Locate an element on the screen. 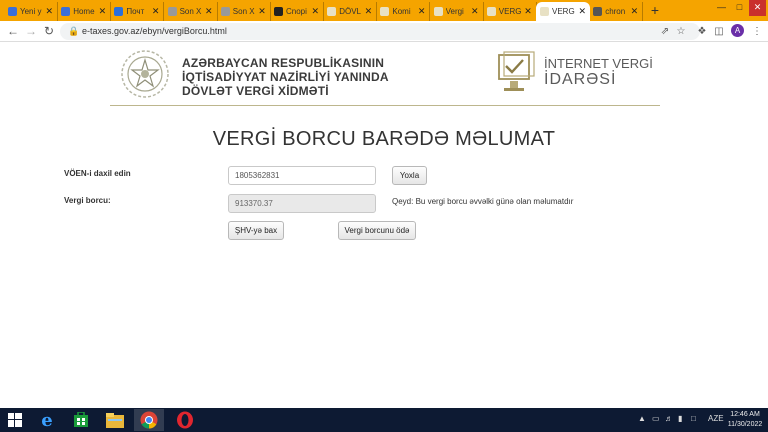 The height and width of the screenshot is (432, 768). show-hidden-icons: ▲ is located at coordinates (642, 418).